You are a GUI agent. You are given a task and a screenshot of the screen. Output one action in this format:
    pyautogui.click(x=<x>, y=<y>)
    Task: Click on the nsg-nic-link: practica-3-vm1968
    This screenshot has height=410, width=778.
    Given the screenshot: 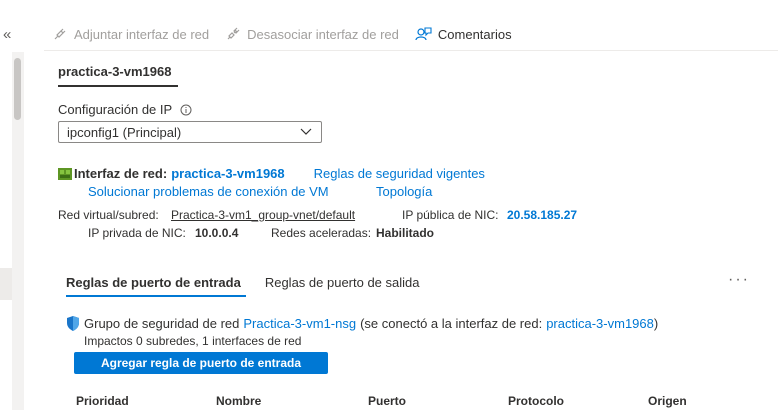 What is the action you would take?
    pyautogui.click(x=600, y=323)
    